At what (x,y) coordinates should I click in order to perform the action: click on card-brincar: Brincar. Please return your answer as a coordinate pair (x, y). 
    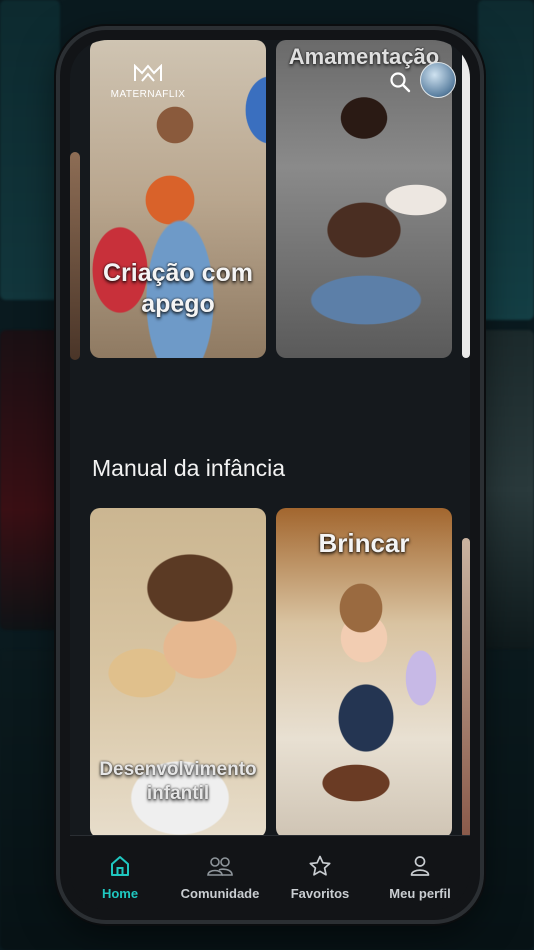
    Looking at the image, I should click on (364, 673).